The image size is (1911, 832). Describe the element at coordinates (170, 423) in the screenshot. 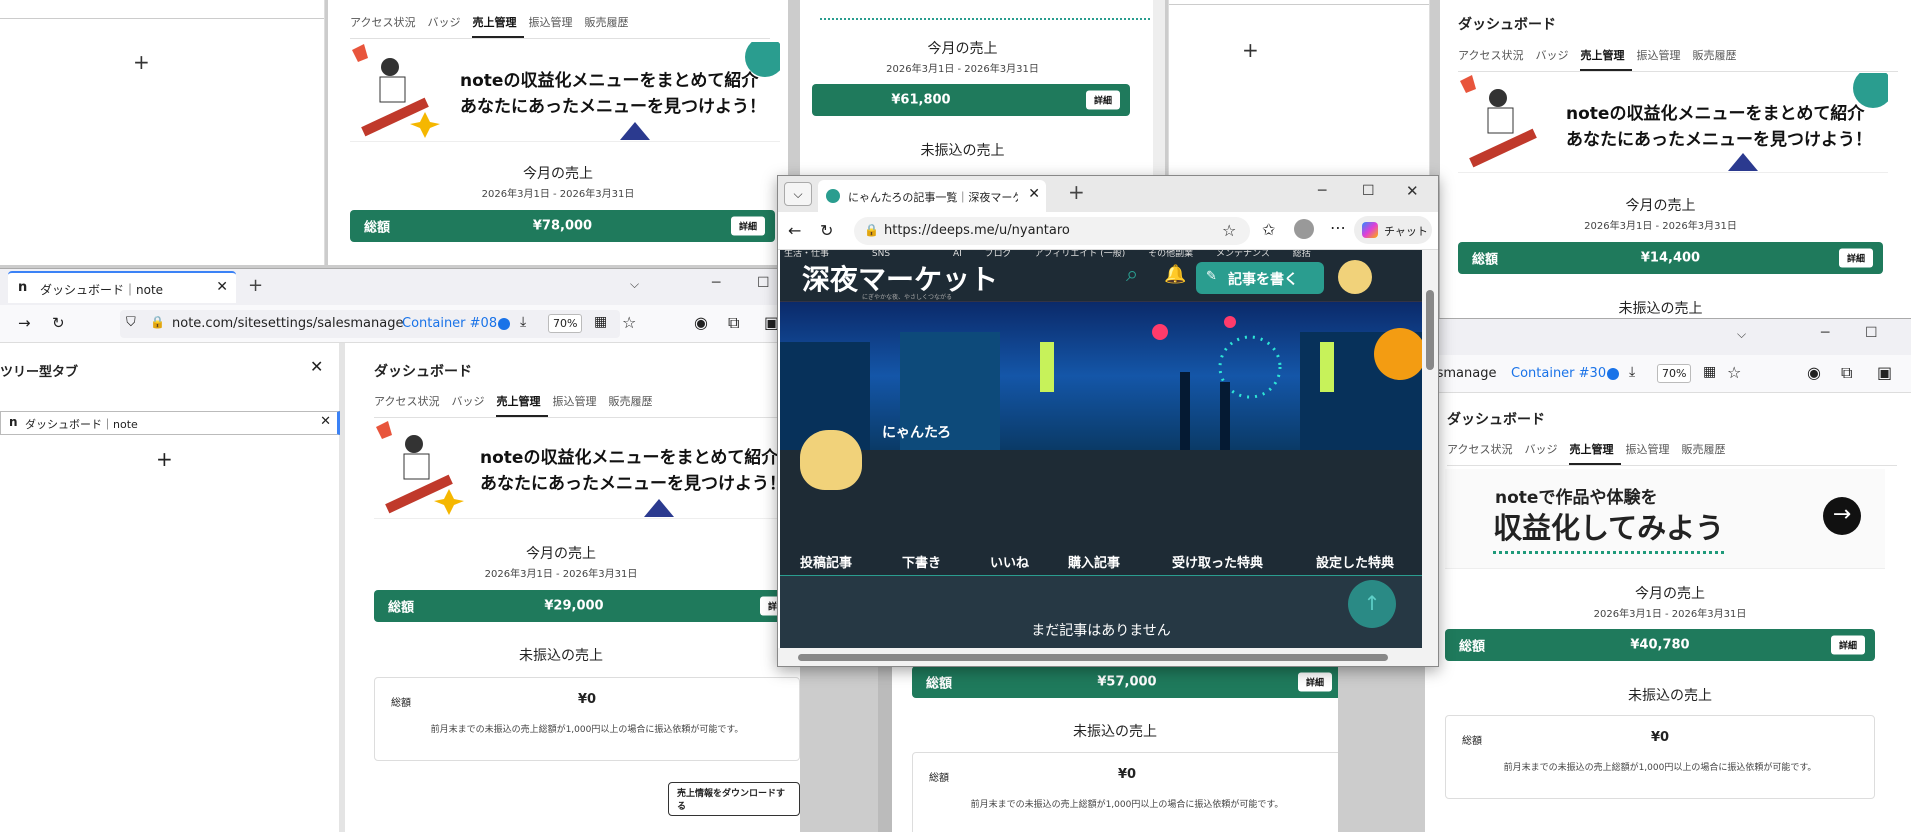

I see `sidebar-tab-item: n ダッシュボード｜note ✕` at that location.